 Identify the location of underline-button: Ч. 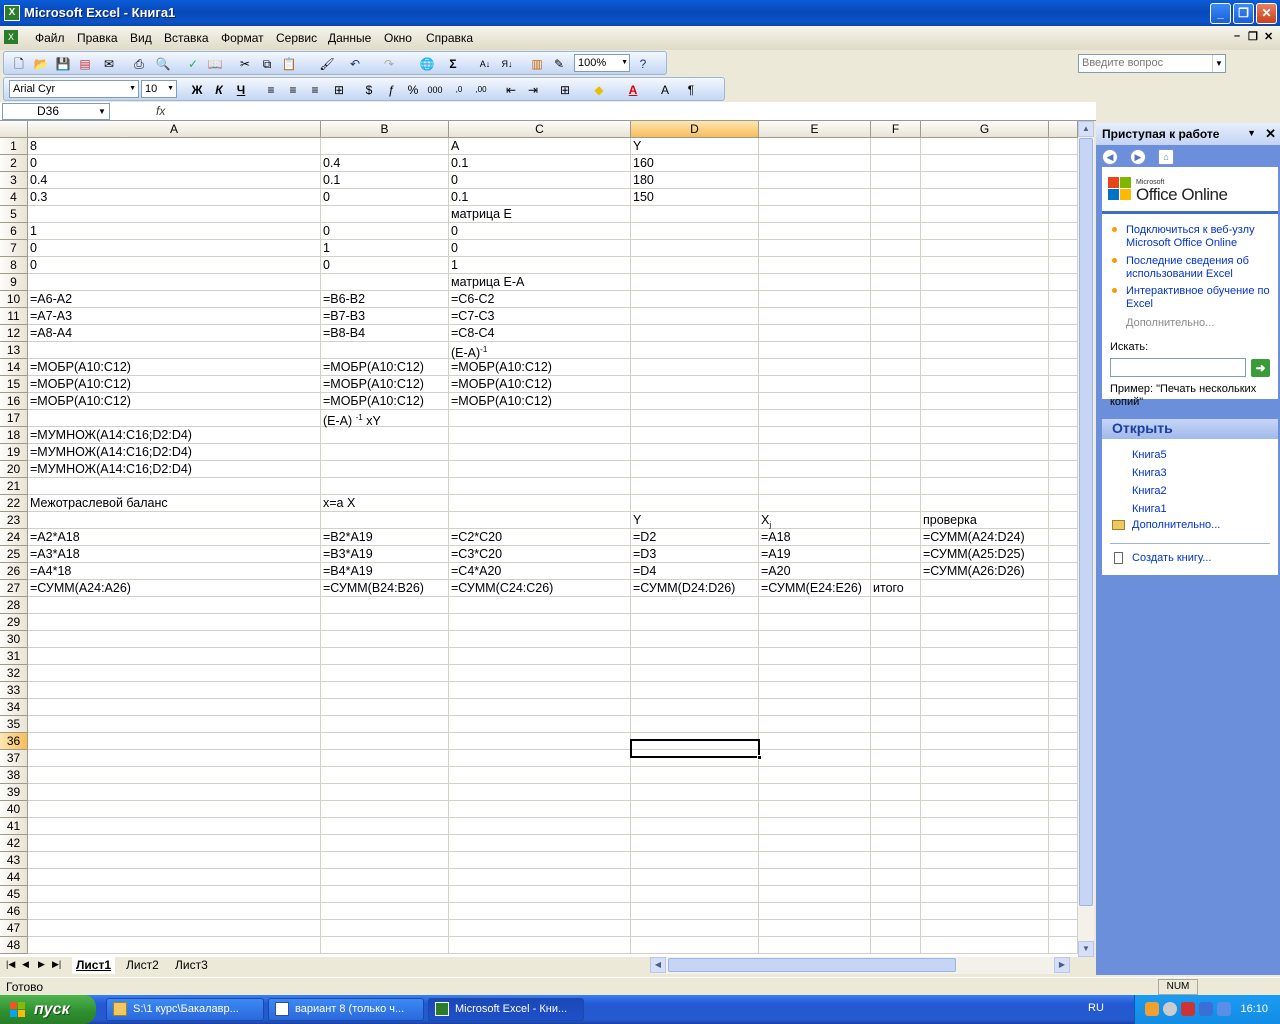
(241, 90).